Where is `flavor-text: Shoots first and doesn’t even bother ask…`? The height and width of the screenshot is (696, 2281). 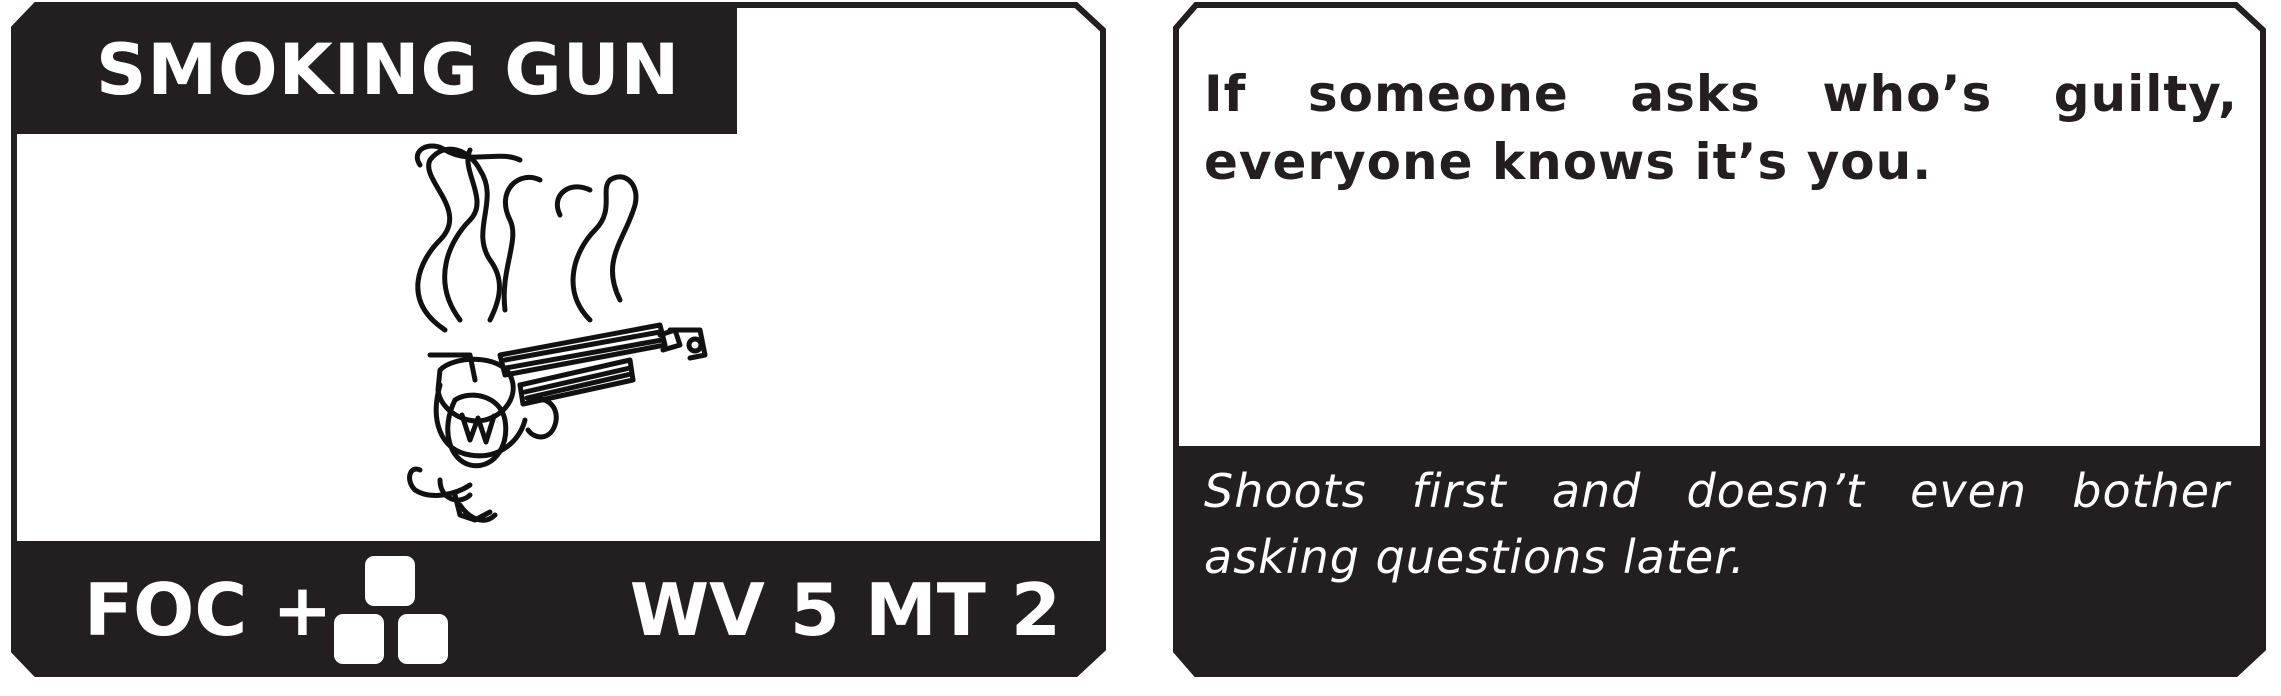 flavor-text: Shoots first and doesn’t even bother ask… is located at coordinates (1717, 524).